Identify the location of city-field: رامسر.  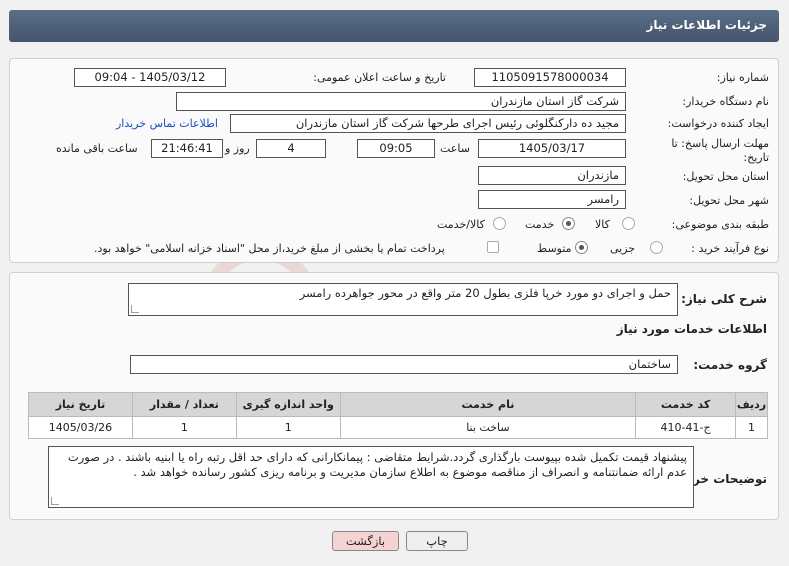
(552, 199).